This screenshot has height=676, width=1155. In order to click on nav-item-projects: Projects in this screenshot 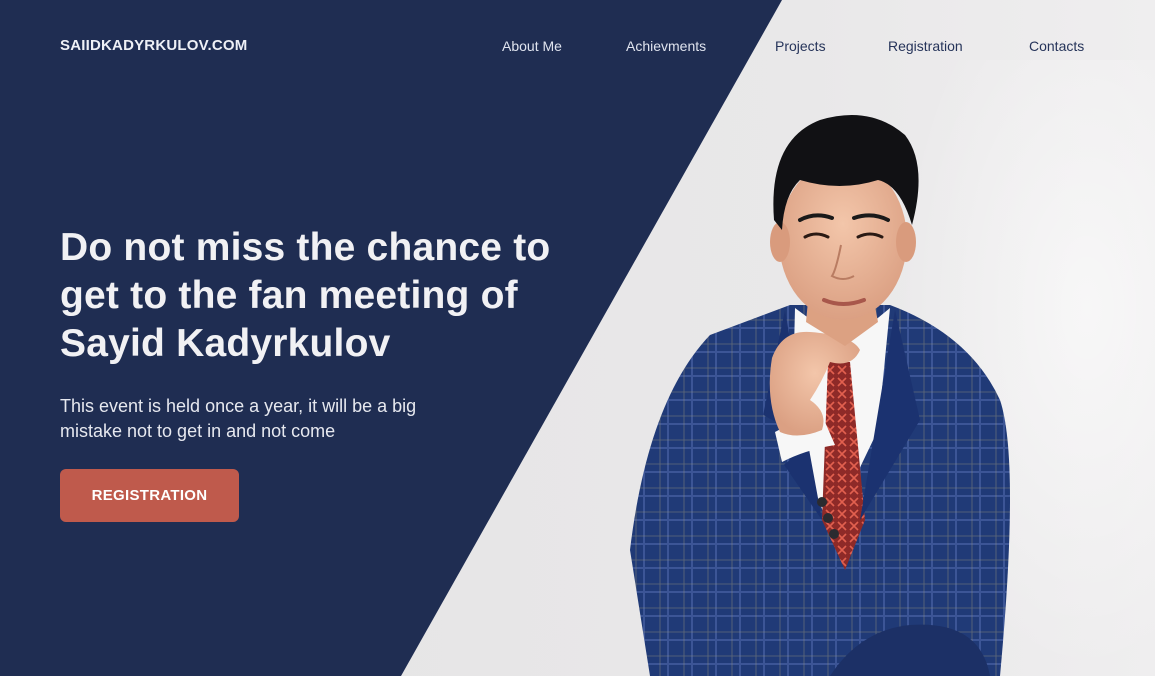, I will do `click(800, 46)`.